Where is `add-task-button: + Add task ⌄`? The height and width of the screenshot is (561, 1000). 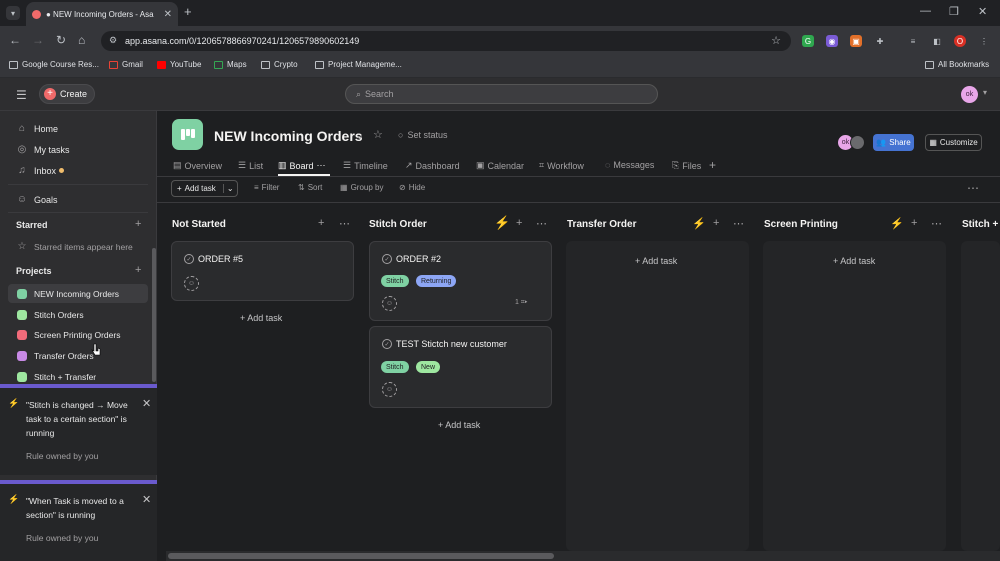 add-task-button: + Add task ⌄ is located at coordinates (204, 188).